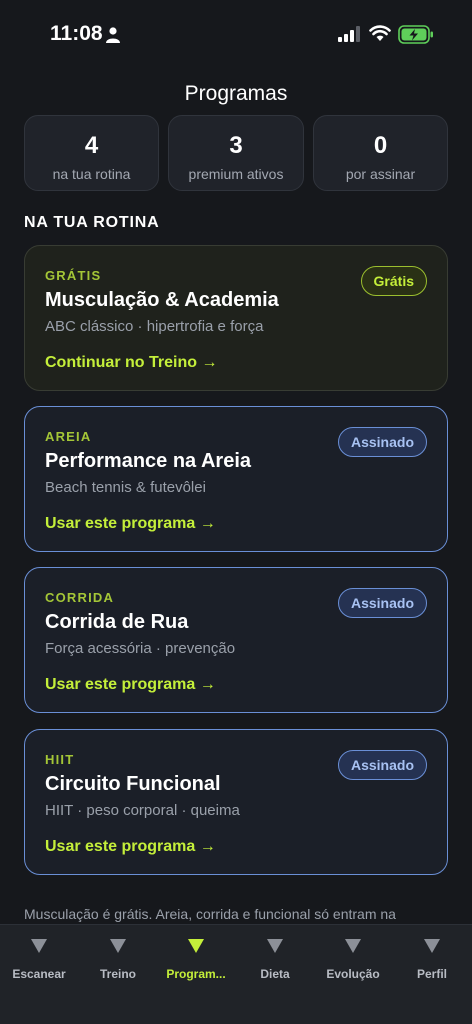 The height and width of the screenshot is (1024, 472). Describe the element at coordinates (148, 461) in the screenshot. I see `program-title: Performance na Areia` at that location.